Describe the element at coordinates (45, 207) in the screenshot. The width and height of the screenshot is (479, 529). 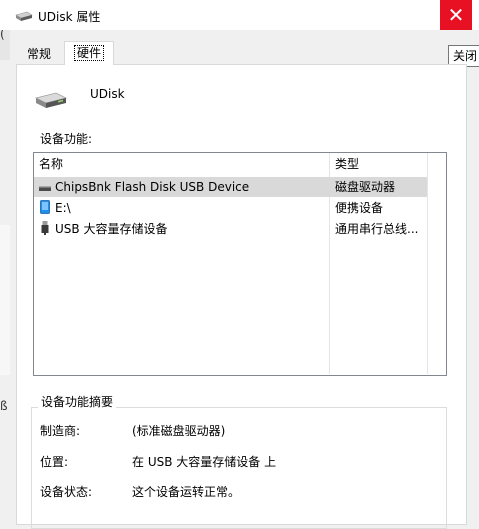
I see `portable-device-icon` at that location.